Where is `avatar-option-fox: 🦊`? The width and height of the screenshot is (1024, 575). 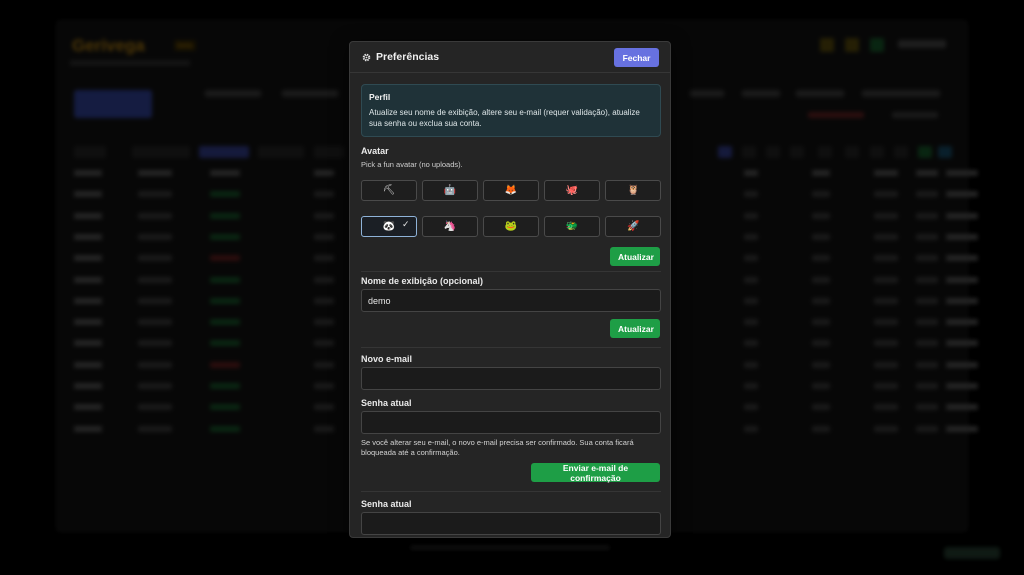 avatar-option-fox: 🦊 is located at coordinates (511, 190).